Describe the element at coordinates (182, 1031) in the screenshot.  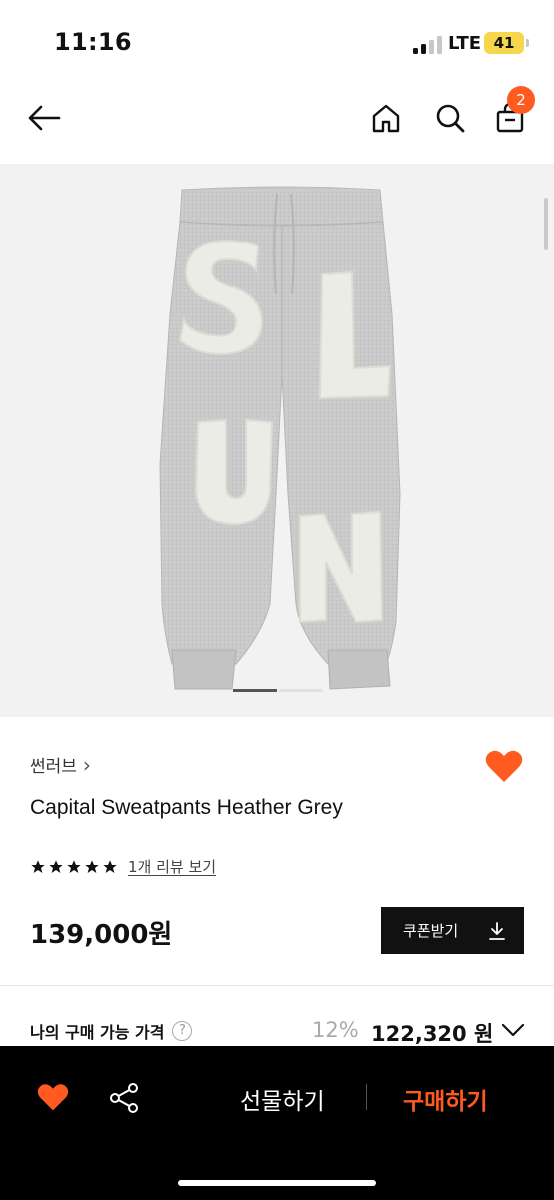
I see `help-icon: ?` at that location.